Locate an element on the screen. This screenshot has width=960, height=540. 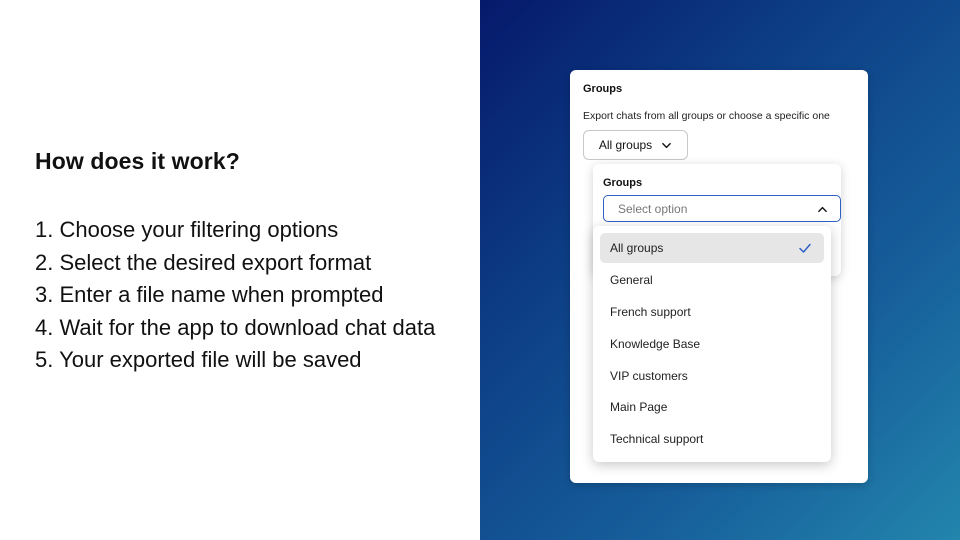
card-title: Groups is located at coordinates (603, 89).